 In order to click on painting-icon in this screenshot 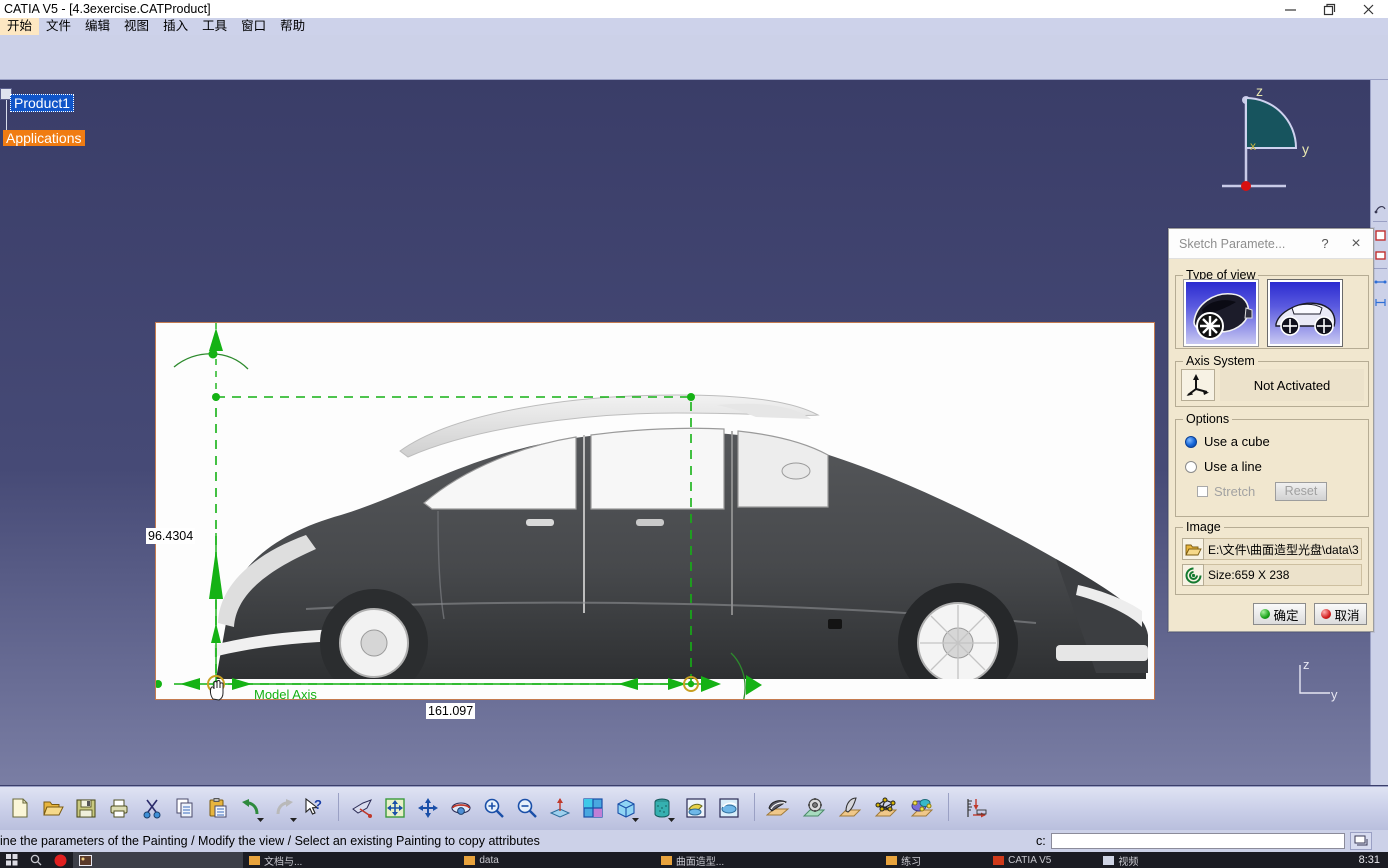, I will do `click(886, 808)`.